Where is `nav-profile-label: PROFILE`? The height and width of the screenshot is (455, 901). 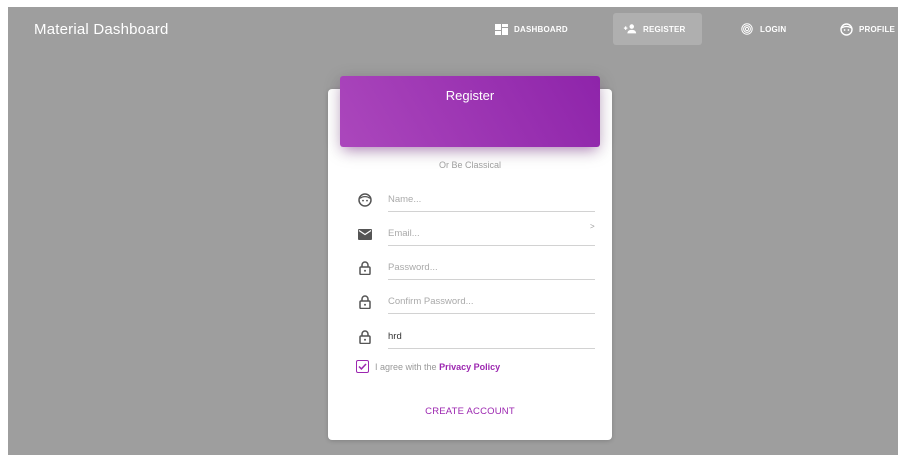
nav-profile-label: PROFILE is located at coordinates (877, 29).